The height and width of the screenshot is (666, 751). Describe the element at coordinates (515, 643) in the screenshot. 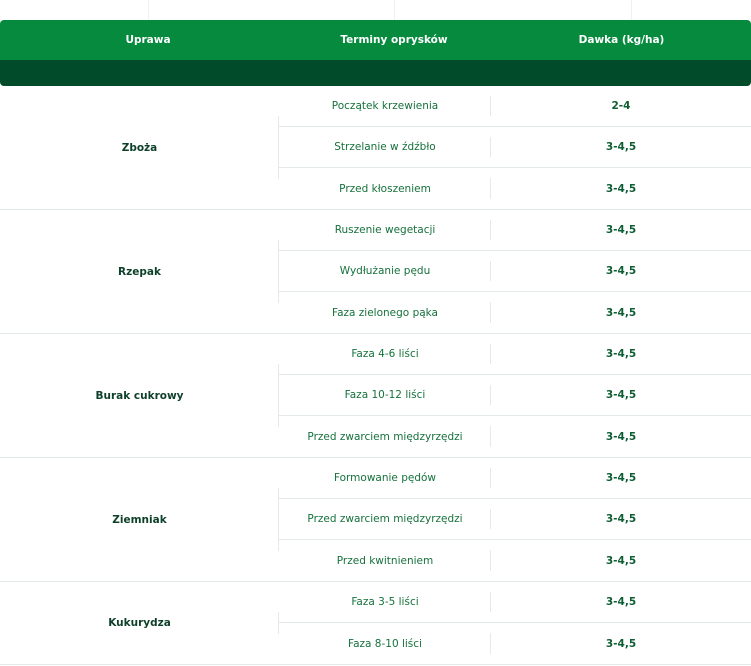

I see `table-row: Faza 8-10 liści 3-4,5` at that location.